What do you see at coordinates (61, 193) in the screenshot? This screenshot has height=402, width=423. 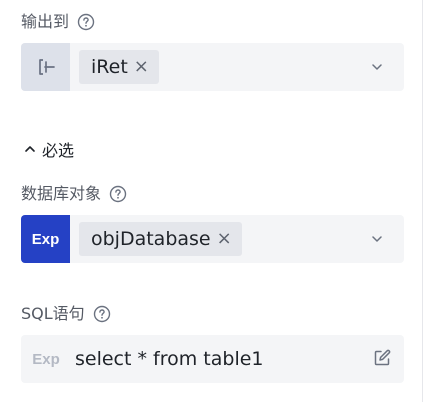 I see `database-label-text: 数据库对象` at bounding box center [61, 193].